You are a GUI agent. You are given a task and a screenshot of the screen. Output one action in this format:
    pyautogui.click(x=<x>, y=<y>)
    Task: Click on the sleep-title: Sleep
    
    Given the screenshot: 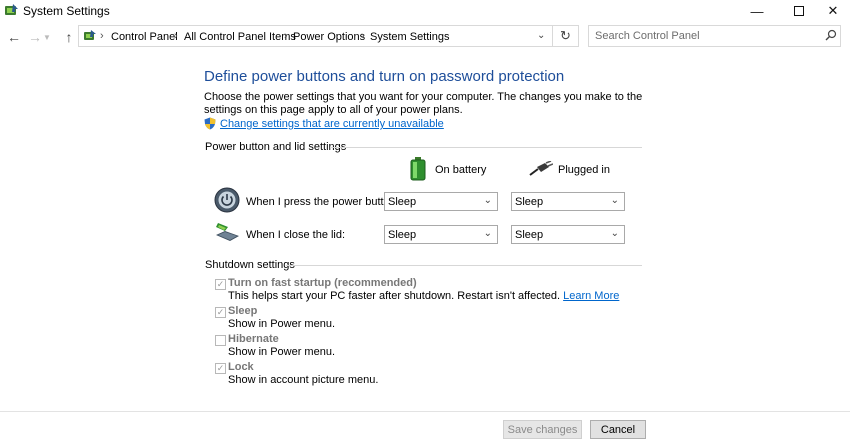 What is the action you would take?
    pyautogui.click(x=243, y=311)
    